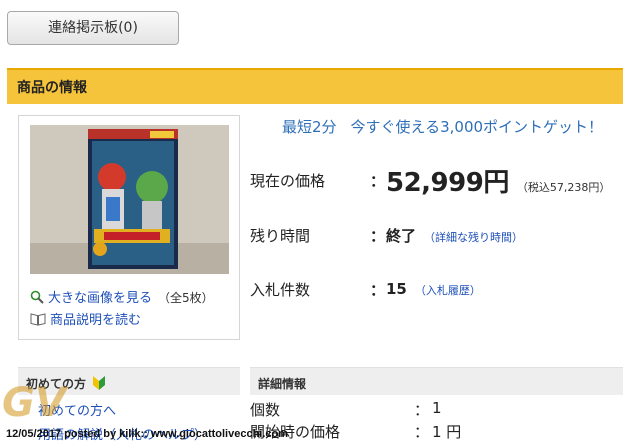 Image resolution: width=623 pixels, height=443 pixels. I want to click on read-description-link: 商品説明を読む, so click(95, 320).